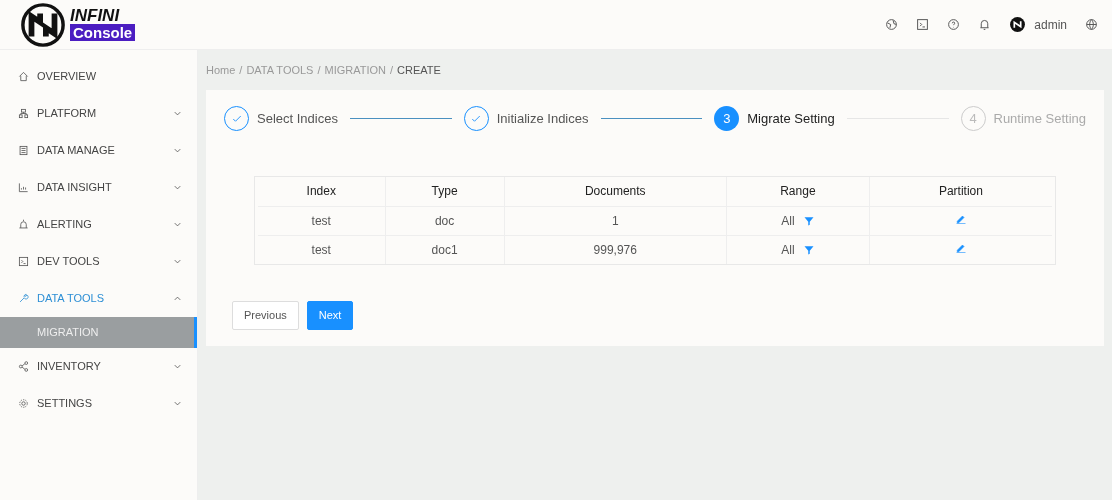 This screenshot has width=1112, height=500. Describe the element at coordinates (104, 366) in the screenshot. I see `sidebar-item: INVENTORY` at that location.